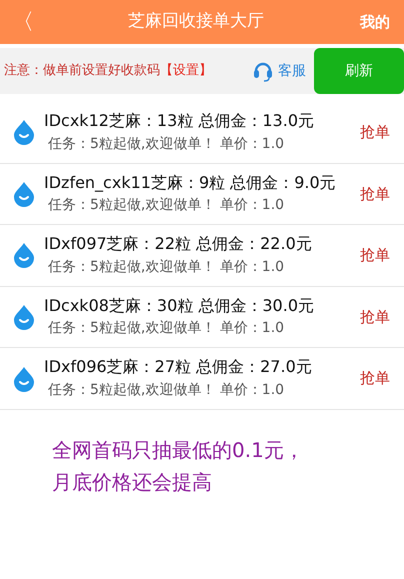 The image size is (404, 579). I want to click on order-title: IDcxk12芝麻：13粒 总佣金：13.0元, so click(179, 121).